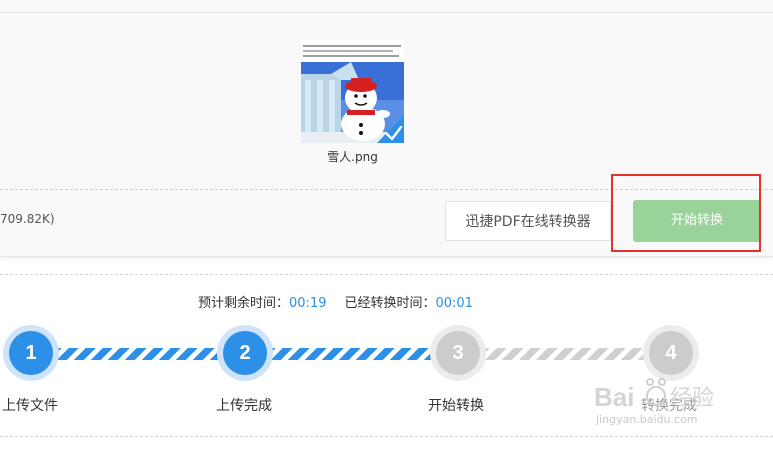  I want to click on step-1-label: 上传文件, so click(30, 406).